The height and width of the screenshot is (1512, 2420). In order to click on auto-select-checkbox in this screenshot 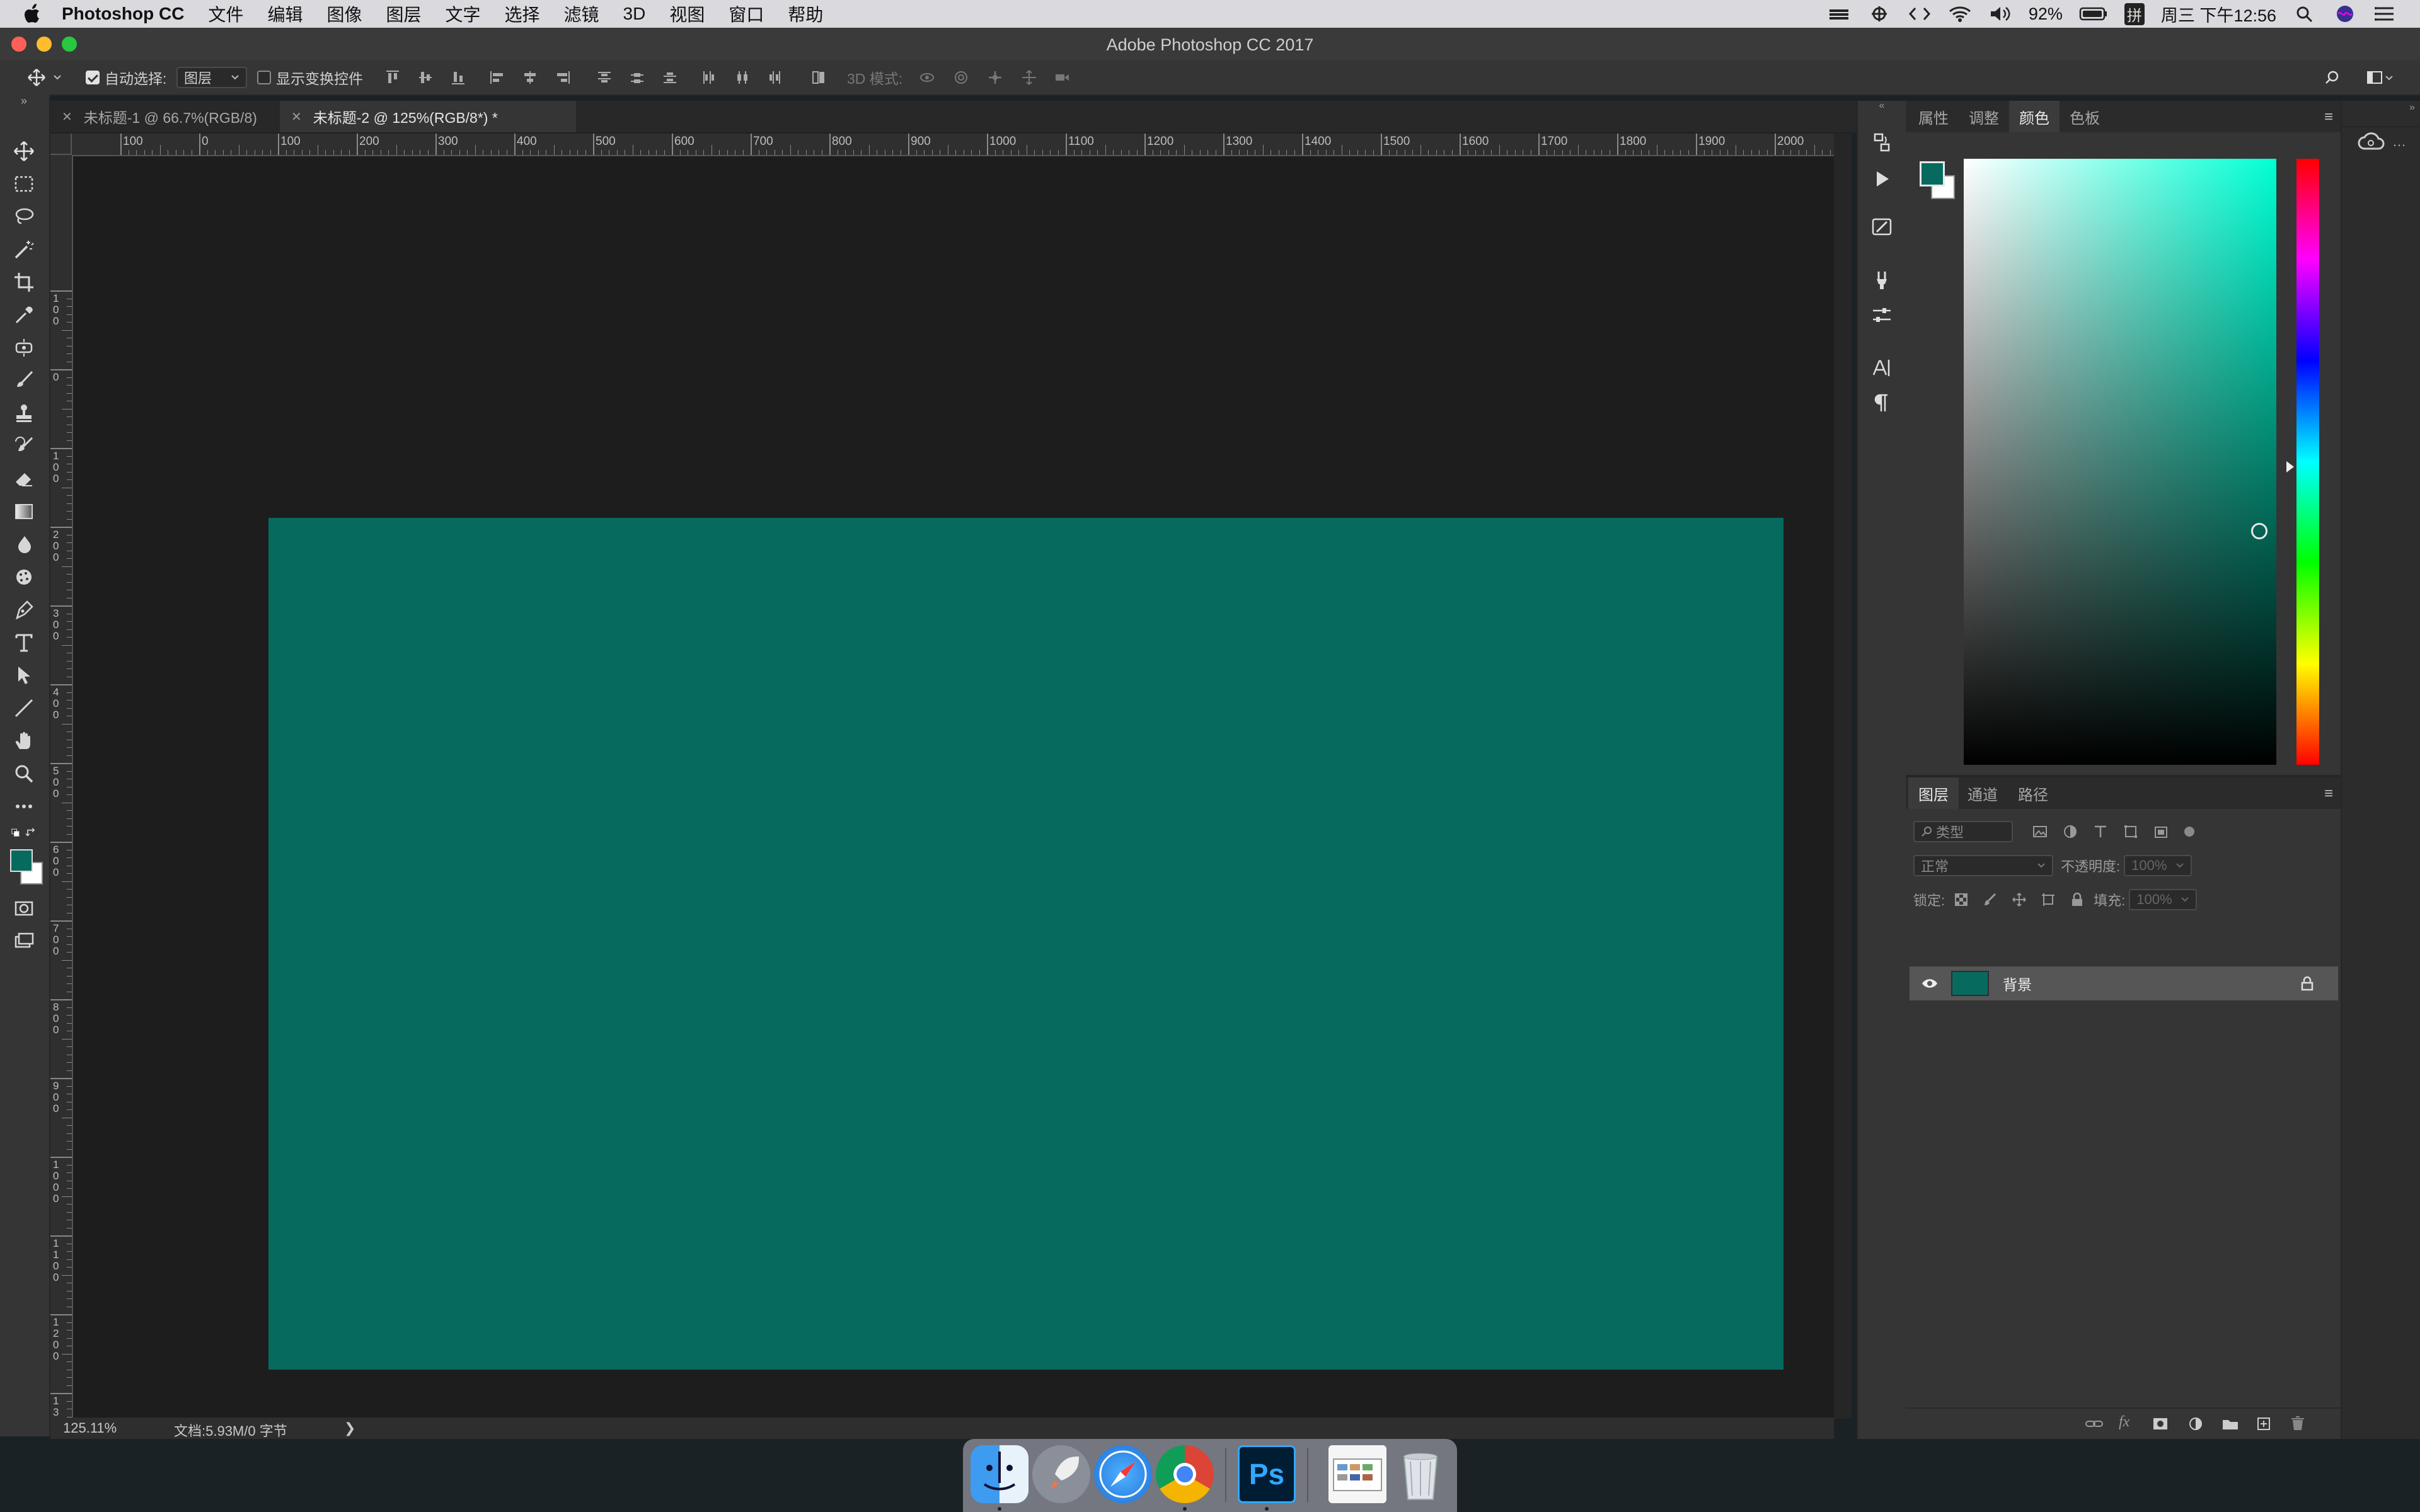, I will do `click(93, 77)`.